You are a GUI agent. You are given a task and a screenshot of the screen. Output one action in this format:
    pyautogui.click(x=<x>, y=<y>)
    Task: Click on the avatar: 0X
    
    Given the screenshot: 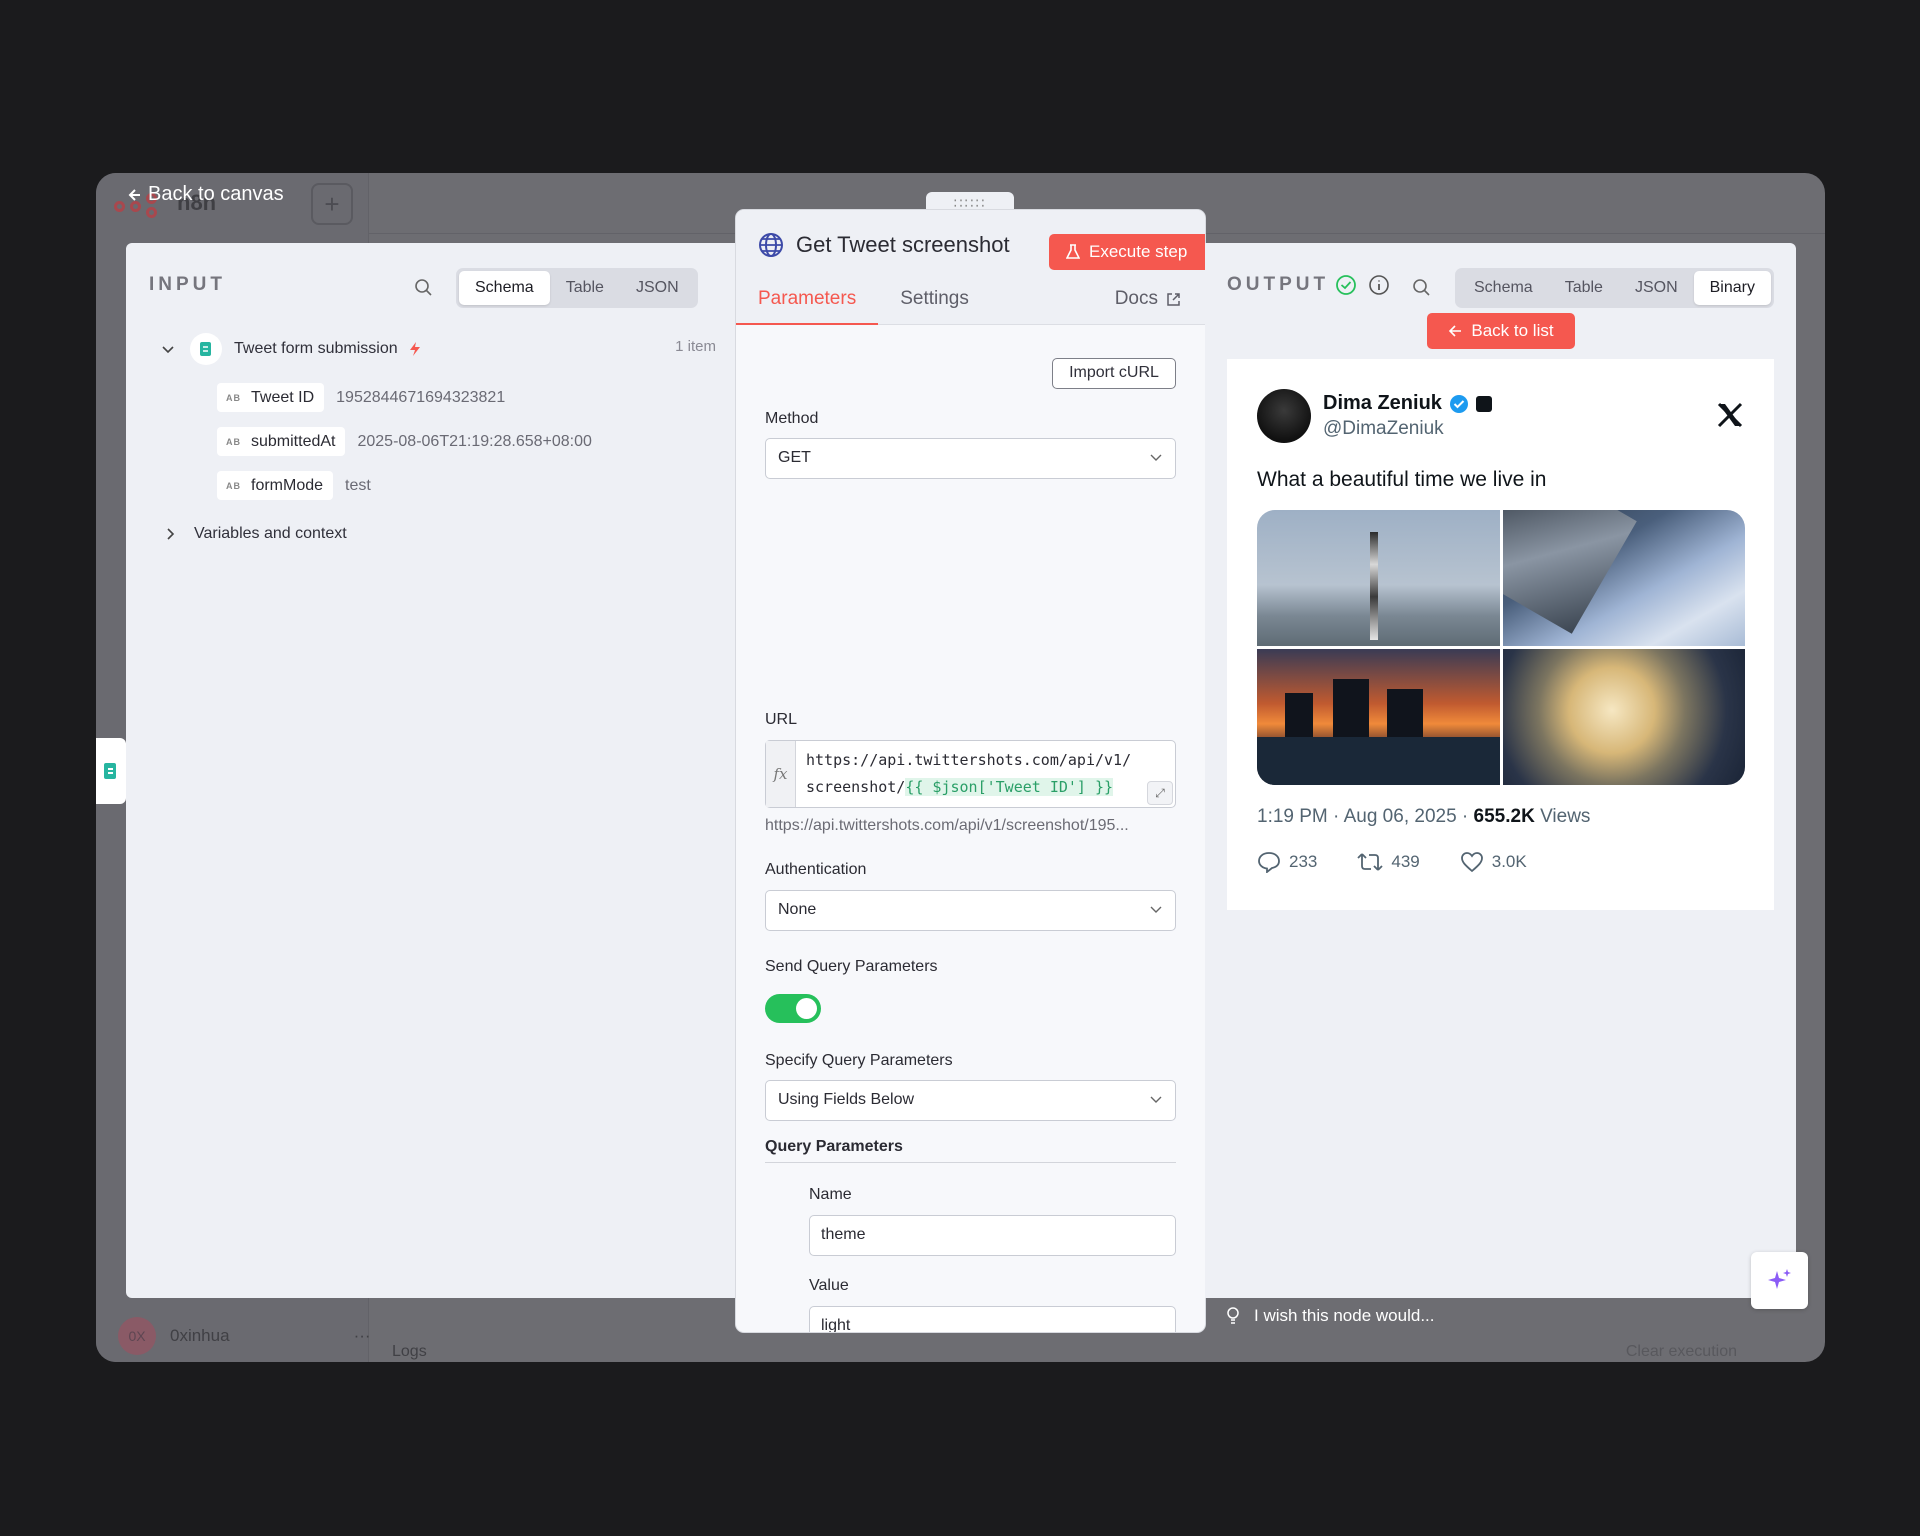 What is the action you would take?
    pyautogui.click(x=137, y=1336)
    